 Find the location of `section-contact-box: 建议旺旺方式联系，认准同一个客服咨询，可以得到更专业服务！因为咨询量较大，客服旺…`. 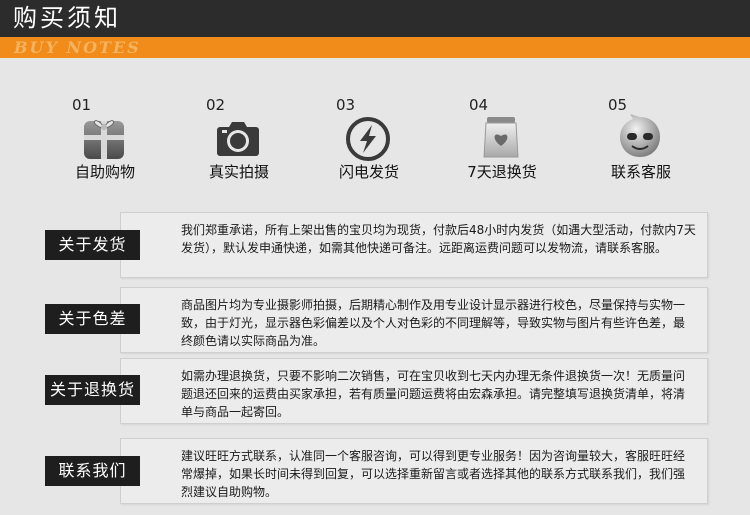

section-contact-box: 建议旺旺方式联系，认准同一个客服咨询，可以得到更专业服务！因为咨询量较大，客服旺… is located at coordinates (414, 471).